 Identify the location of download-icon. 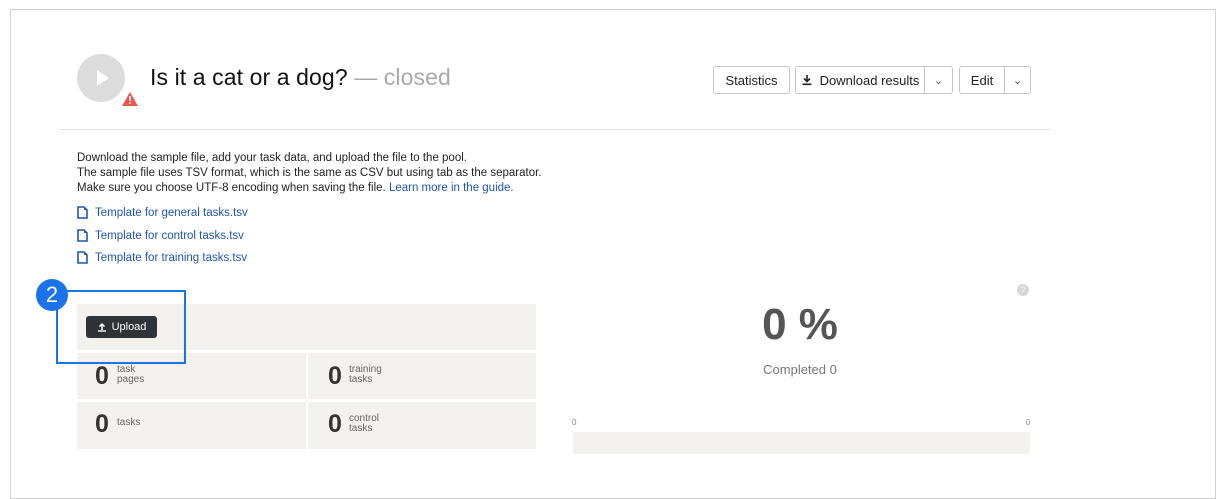
(807, 80).